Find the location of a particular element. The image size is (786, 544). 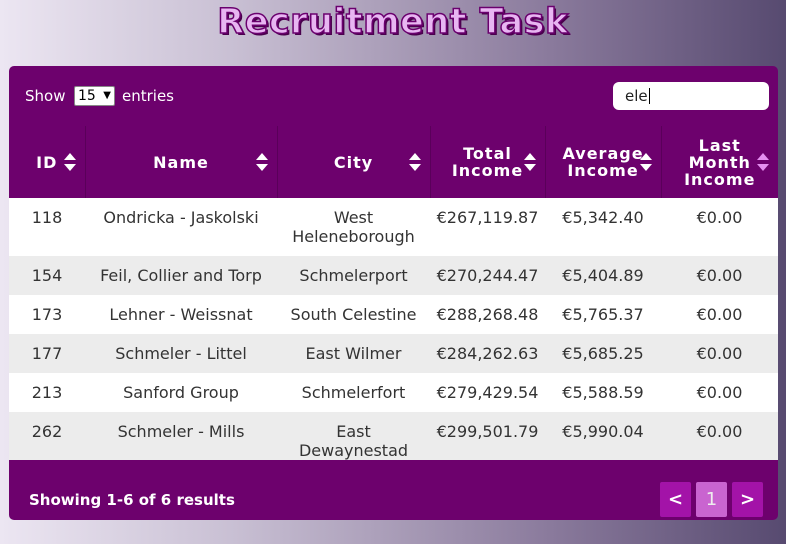

cell-name: Feil, Collier and Torp is located at coordinates (181, 275).